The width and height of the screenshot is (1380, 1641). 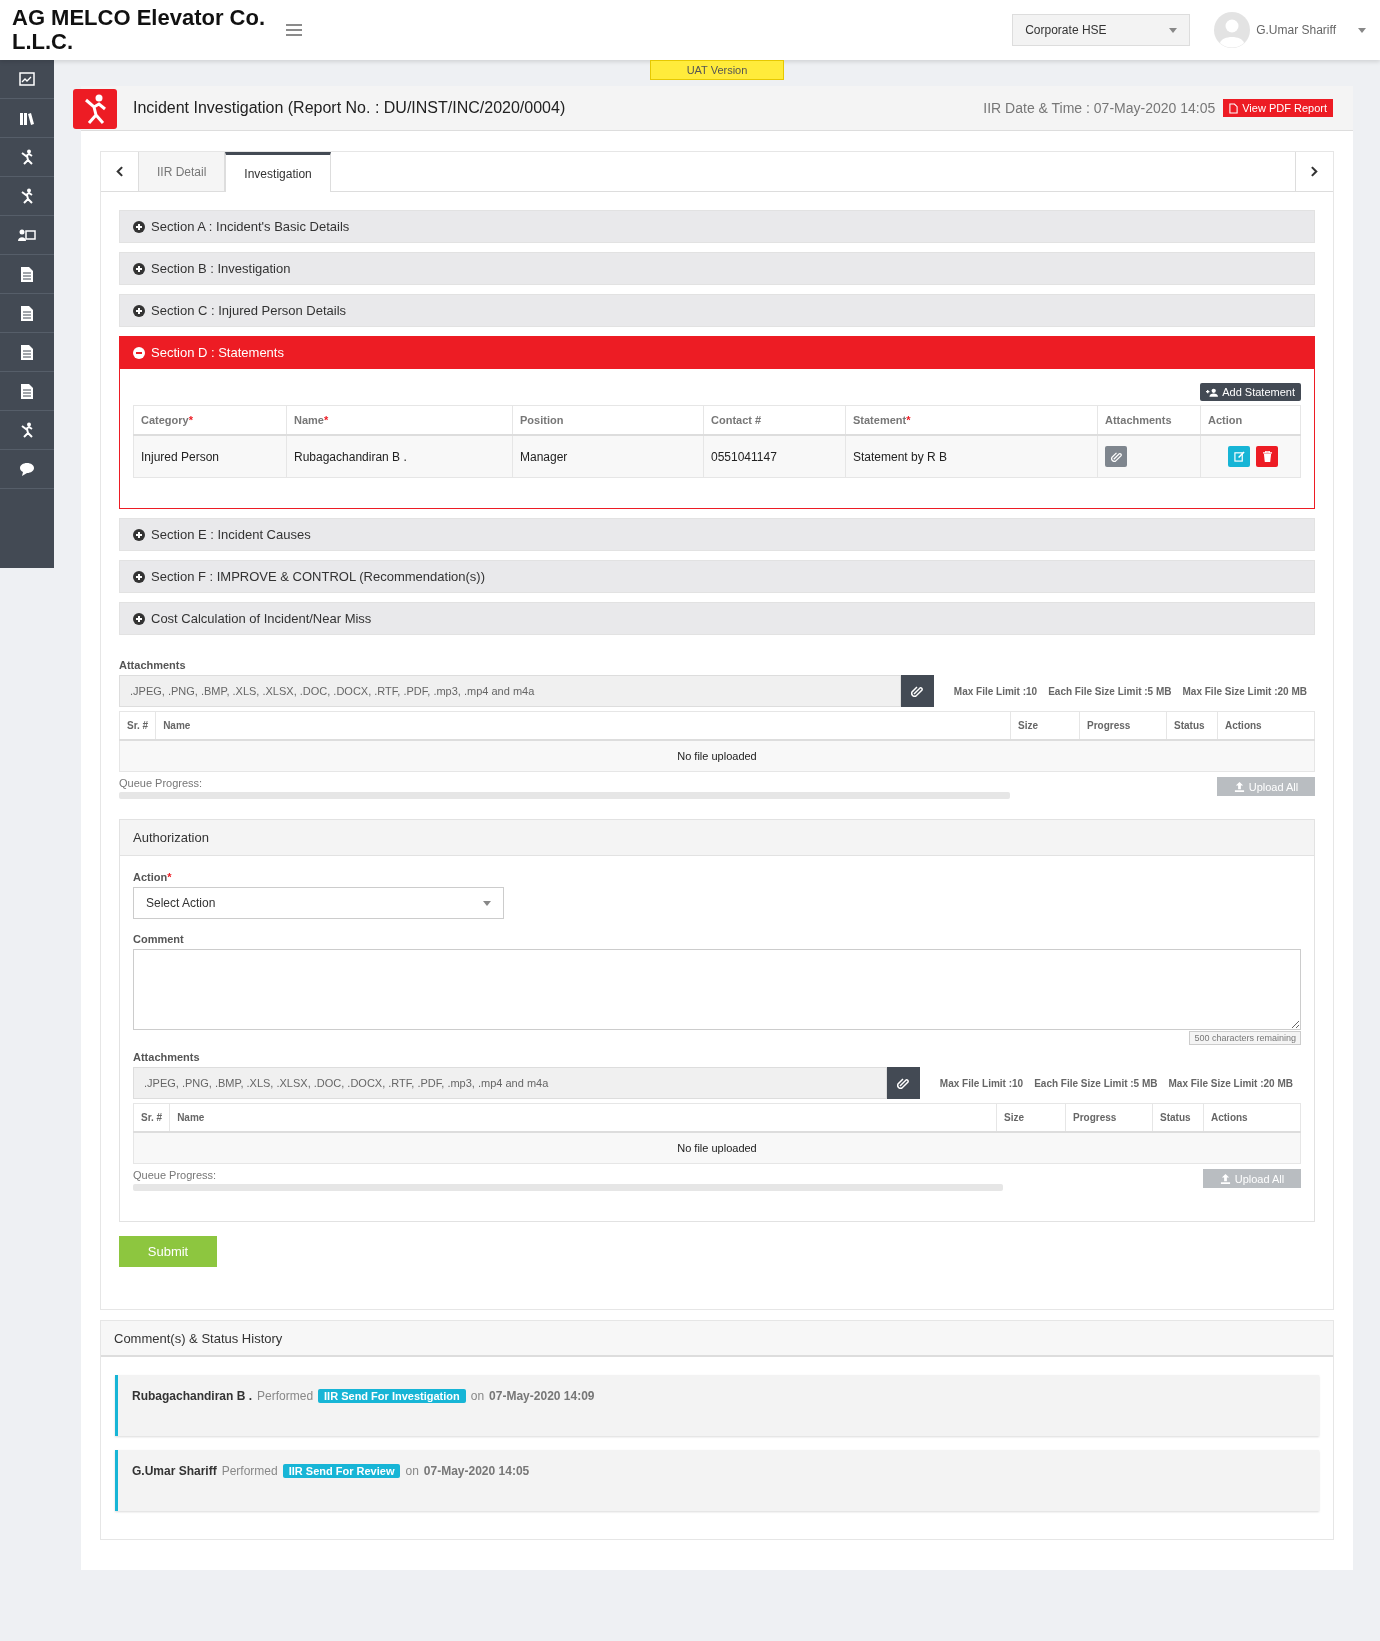 I want to click on add-user-icon, so click(x=1212, y=392).